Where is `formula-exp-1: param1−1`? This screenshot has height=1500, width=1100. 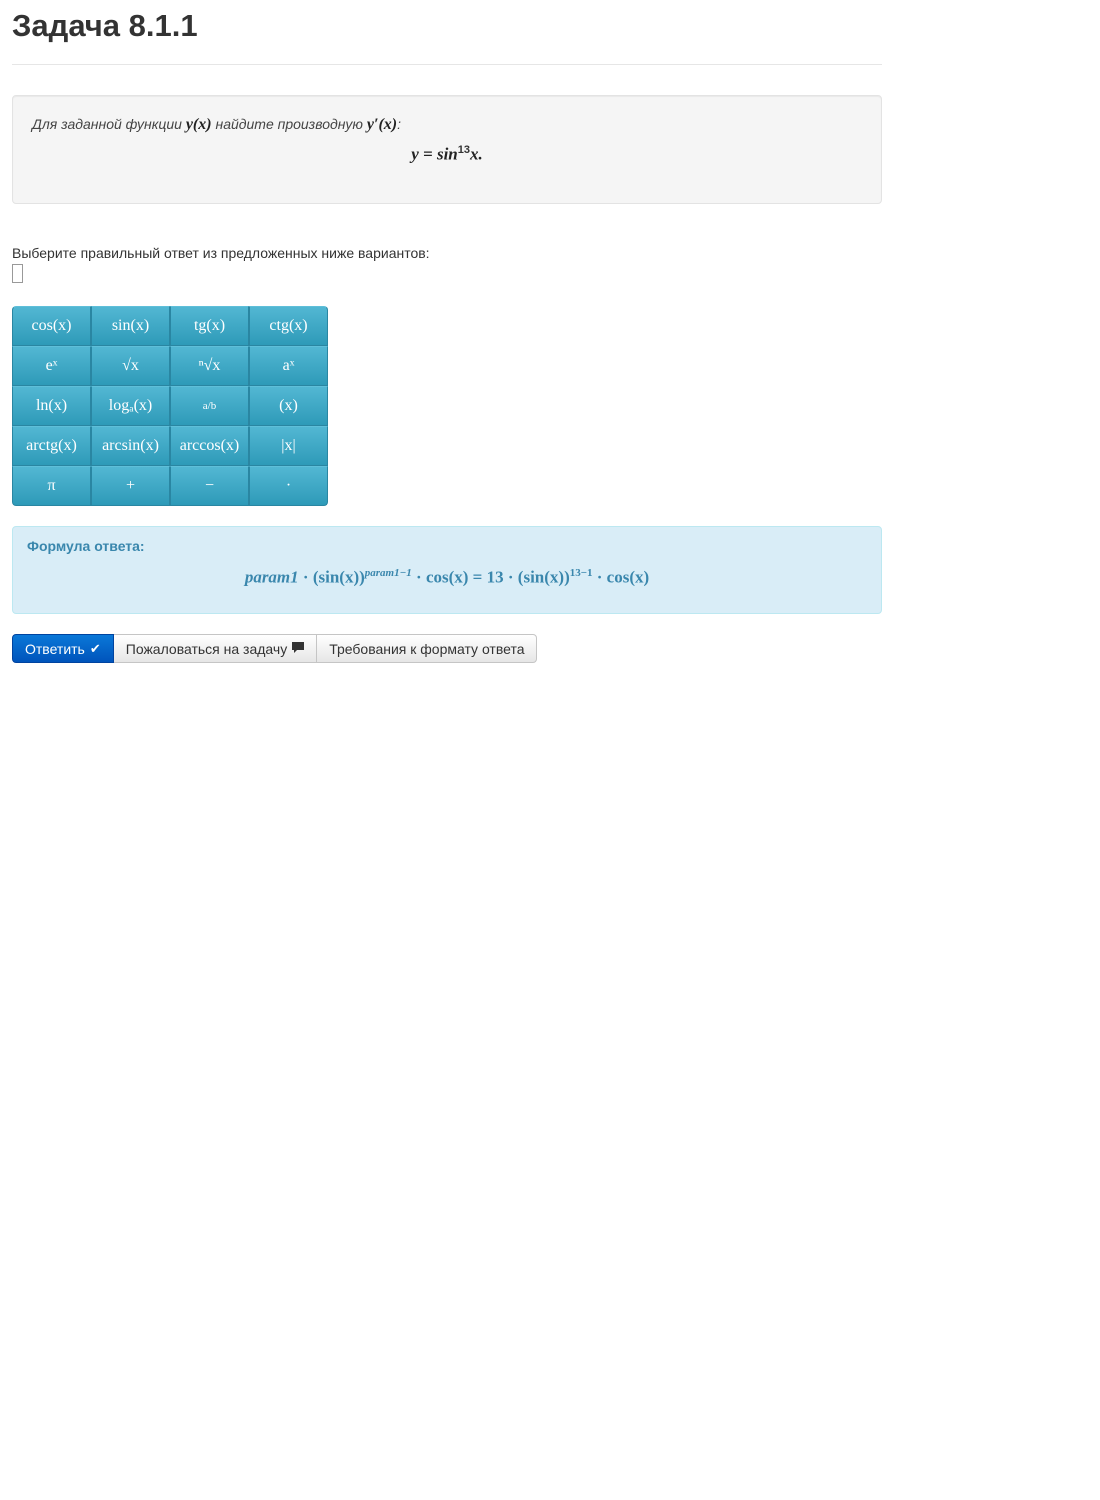
formula-exp-1: param1−1 is located at coordinates (388, 573).